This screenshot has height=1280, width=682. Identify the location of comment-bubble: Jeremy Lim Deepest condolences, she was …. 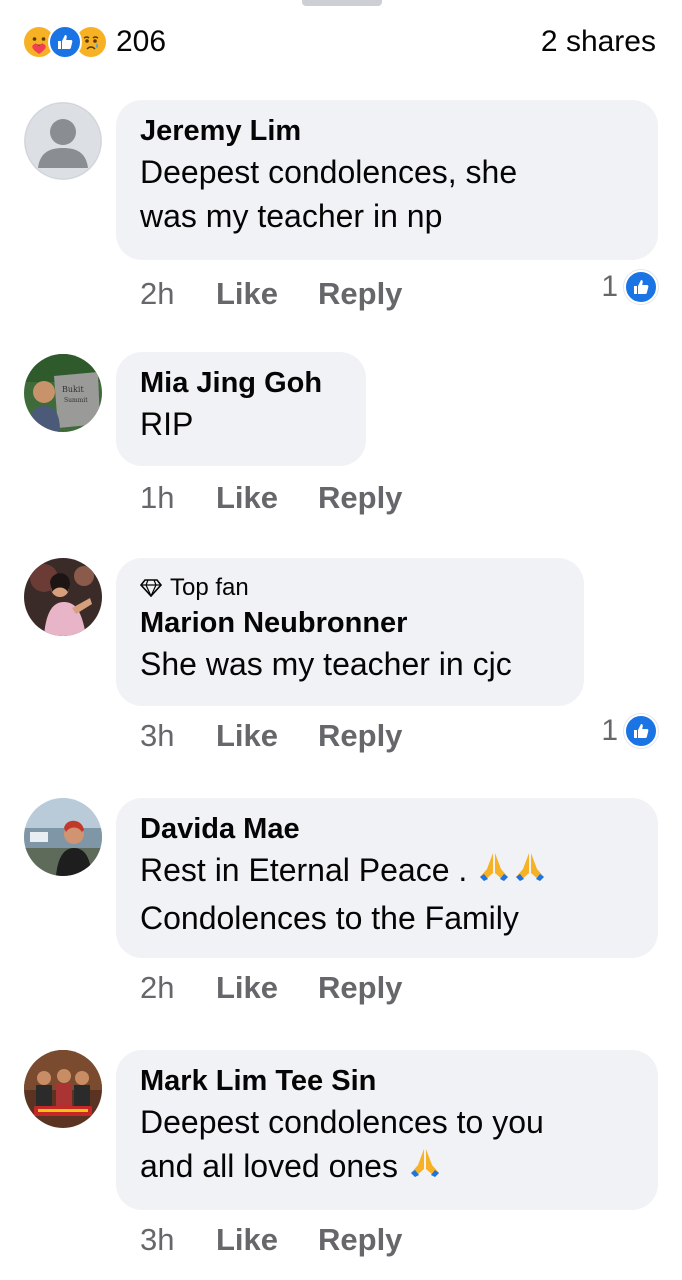
(387, 180).